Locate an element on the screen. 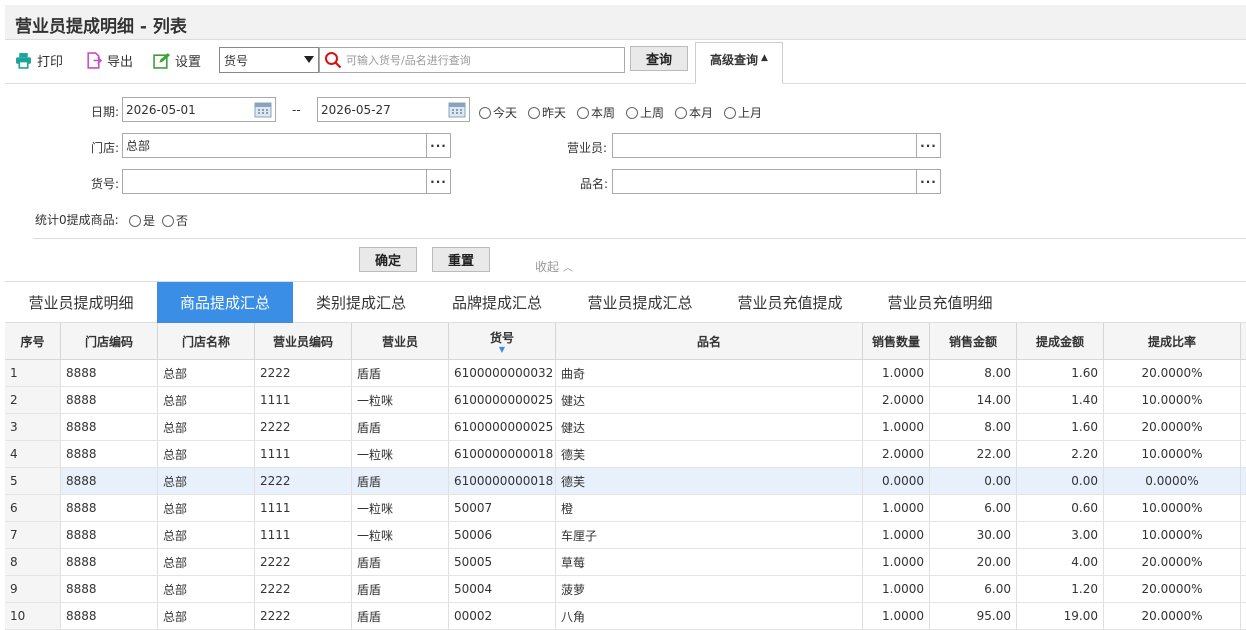  tab-brand-commission-summary: 品牌提成汇总 is located at coordinates (497, 302).